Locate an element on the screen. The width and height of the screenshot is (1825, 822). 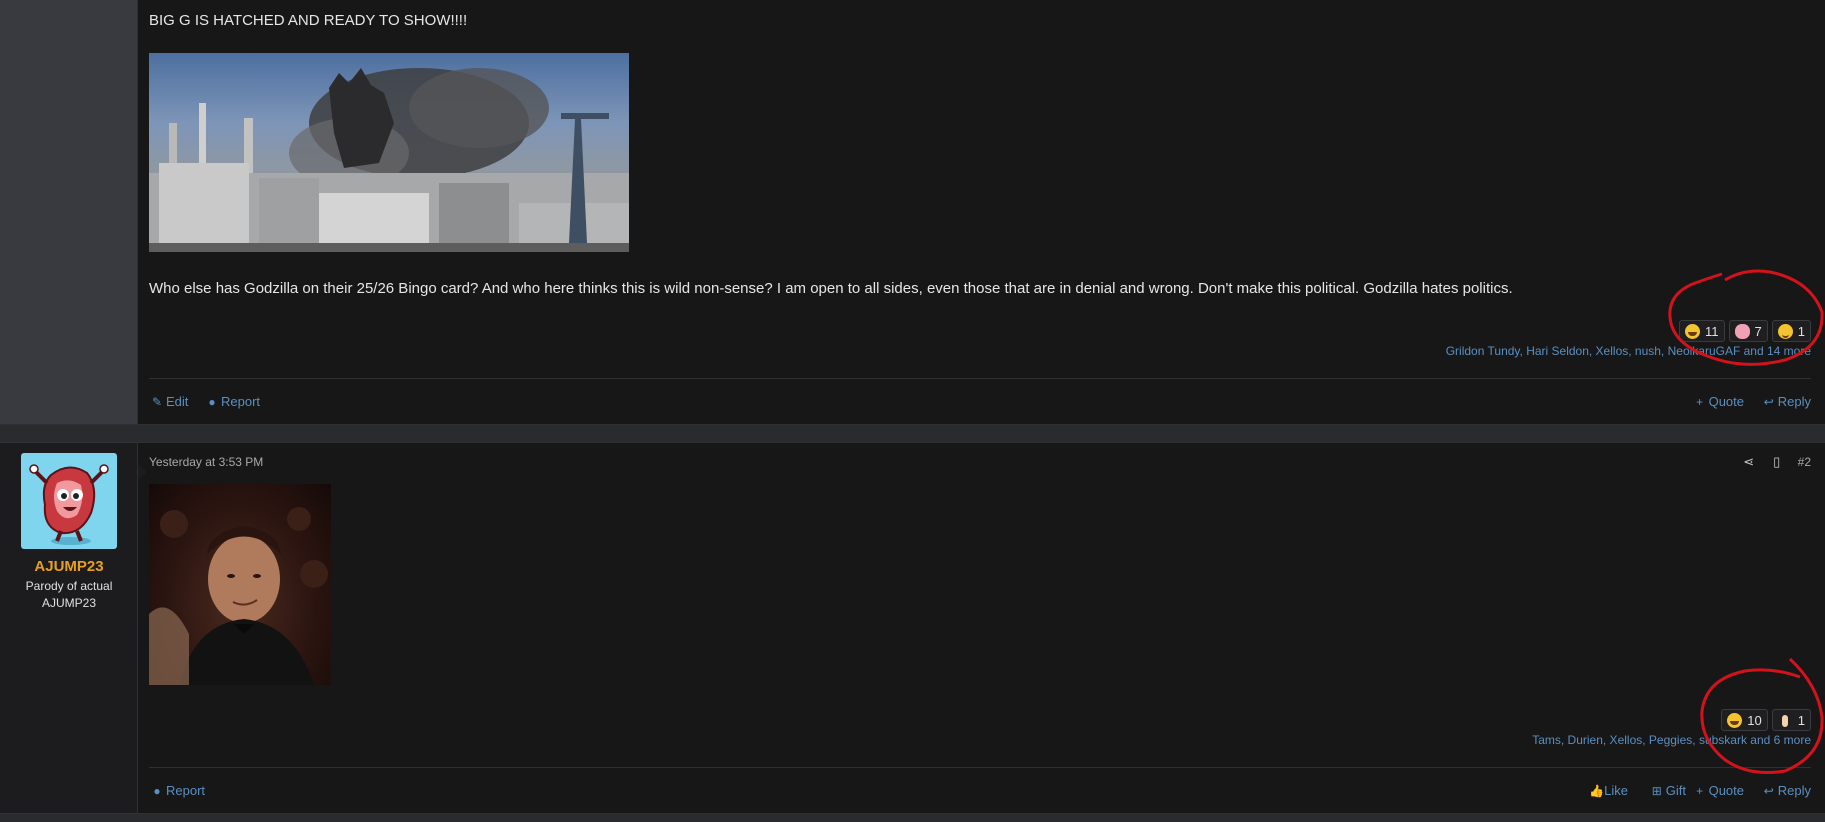
reaction-count: 10 is located at coordinates (1754, 720).